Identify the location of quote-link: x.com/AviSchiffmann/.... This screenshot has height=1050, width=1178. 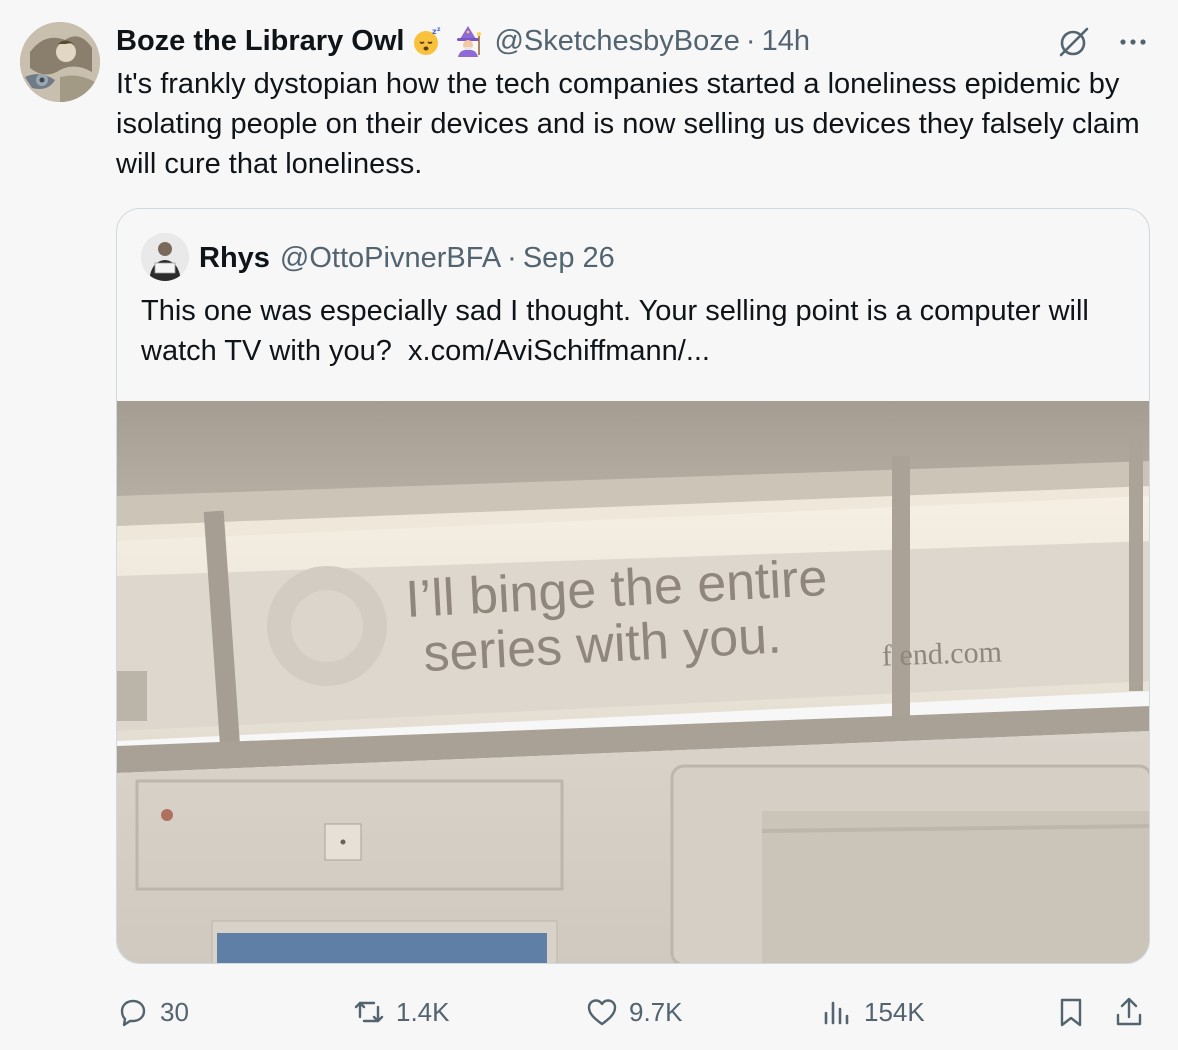
(559, 351).